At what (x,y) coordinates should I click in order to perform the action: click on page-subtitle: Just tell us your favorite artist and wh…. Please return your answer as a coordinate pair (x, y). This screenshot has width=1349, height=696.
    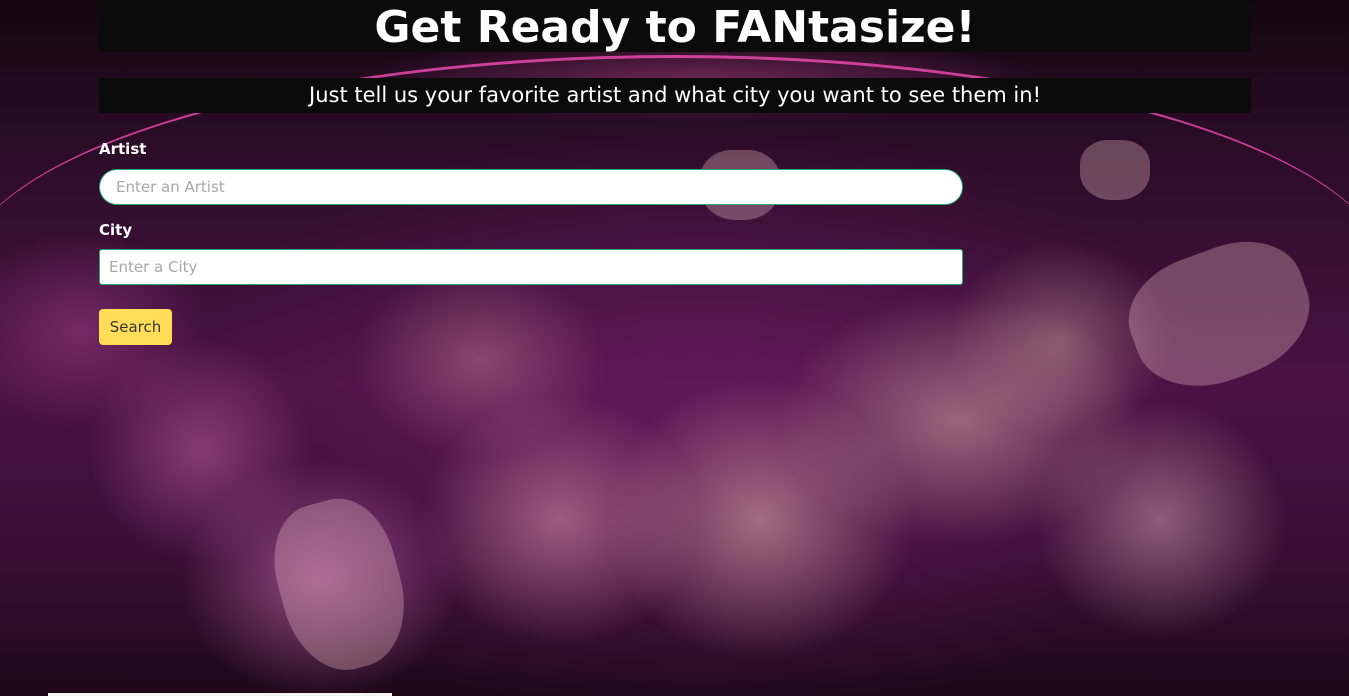
    Looking at the image, I should click on (675, 95).